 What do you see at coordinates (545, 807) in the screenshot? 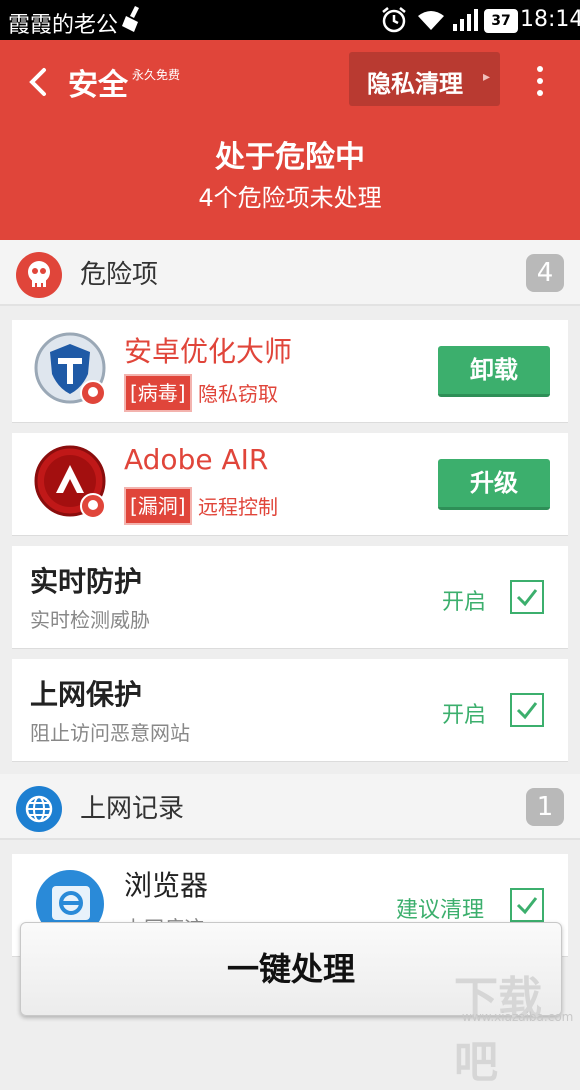
I see `count-badge: 1` at bounding box center [545, 807].